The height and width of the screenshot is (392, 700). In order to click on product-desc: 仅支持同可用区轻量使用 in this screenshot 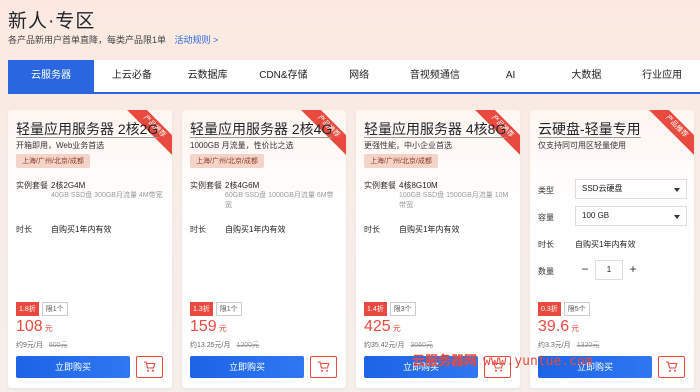, I will do `click(582, 145)`.